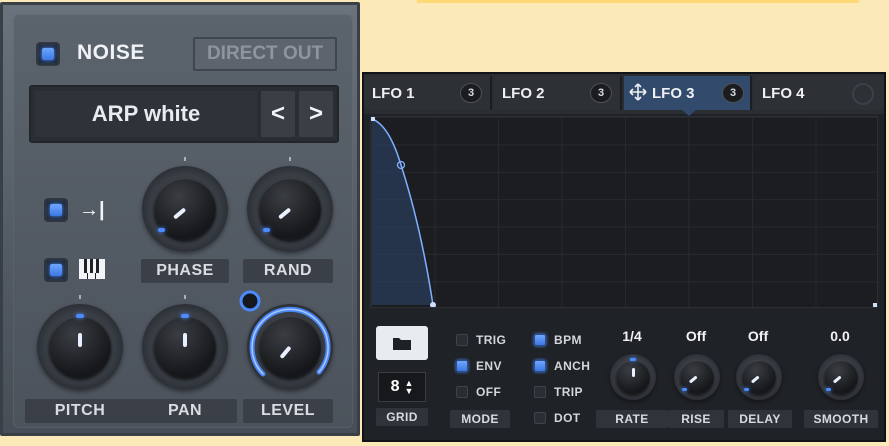  Describe the element at coordinates (875, 305) in the screenshot. I see `curve-point-last` at that location.